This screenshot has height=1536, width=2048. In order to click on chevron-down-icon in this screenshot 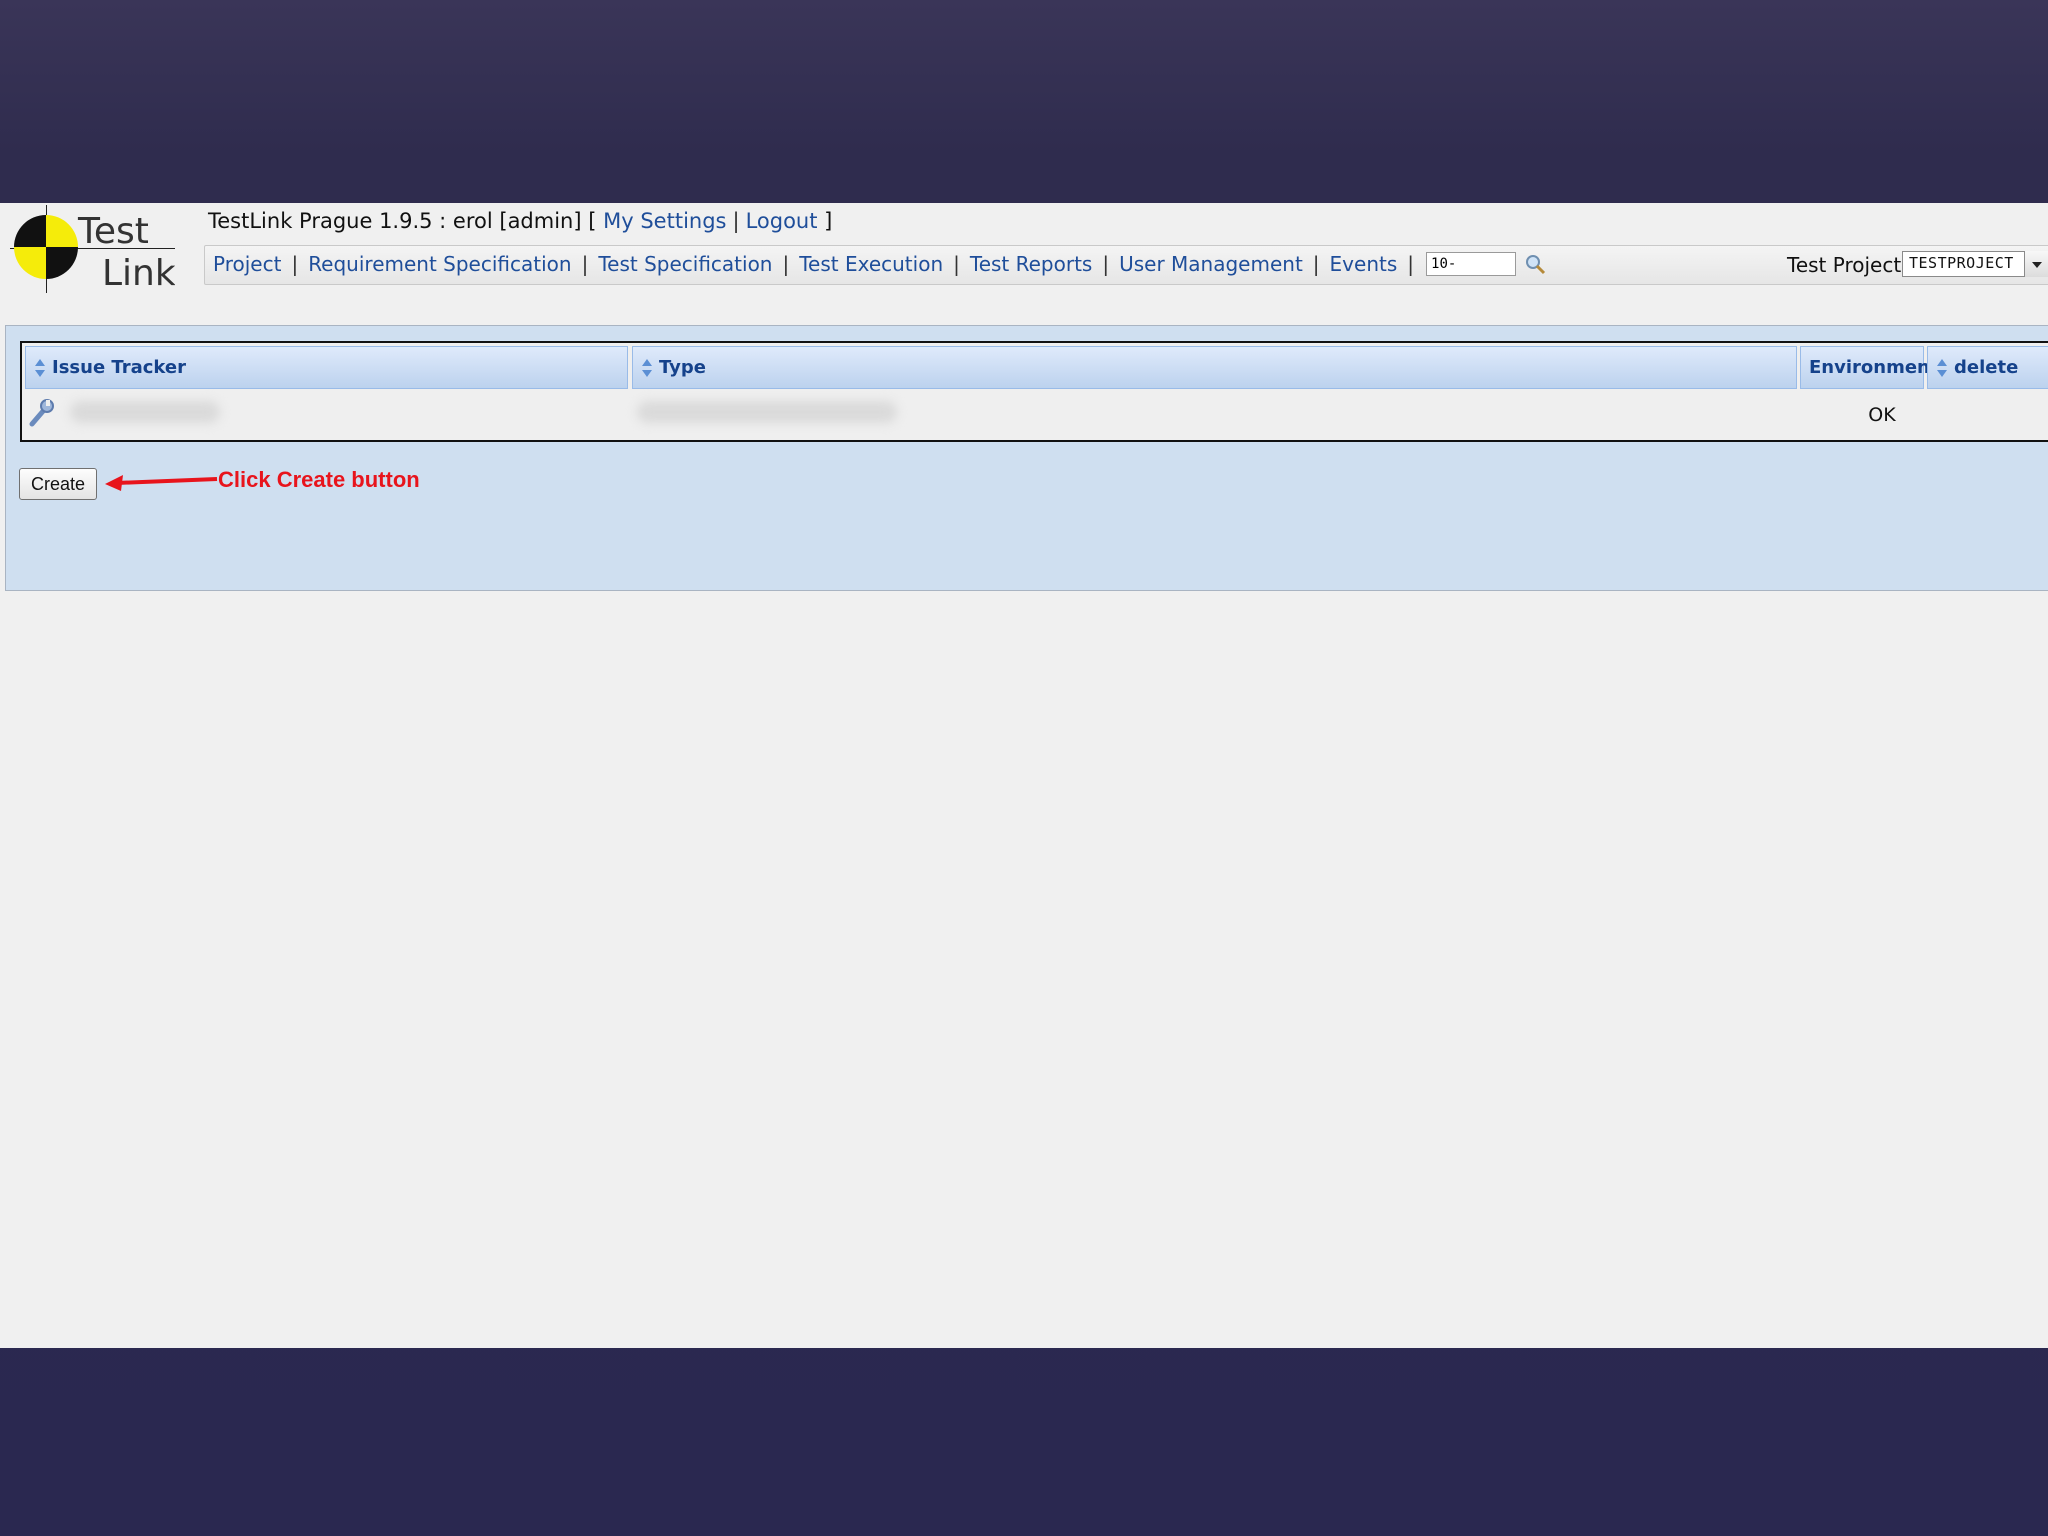, I will do `click(2036, 264)`.